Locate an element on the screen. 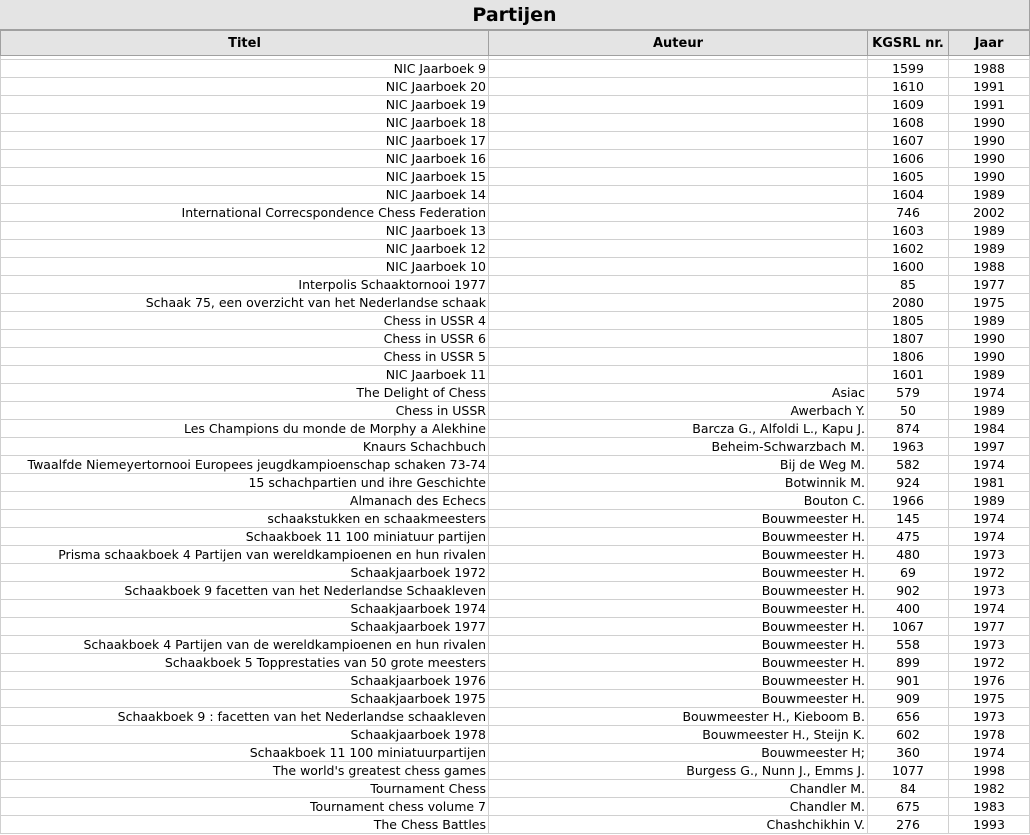 This screenshot has height=835, width=1030. cell-auteur: Asiac is located at coordinates (678, 392).